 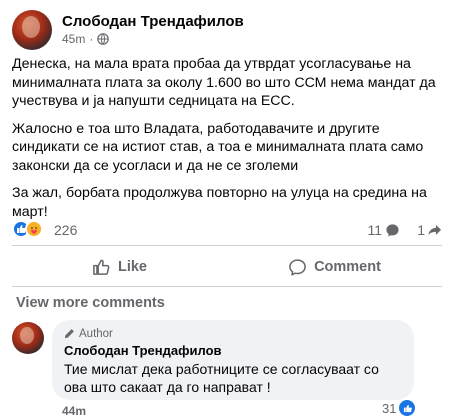 I want to click on share-arrow-icon, so click(x=435, y=229).